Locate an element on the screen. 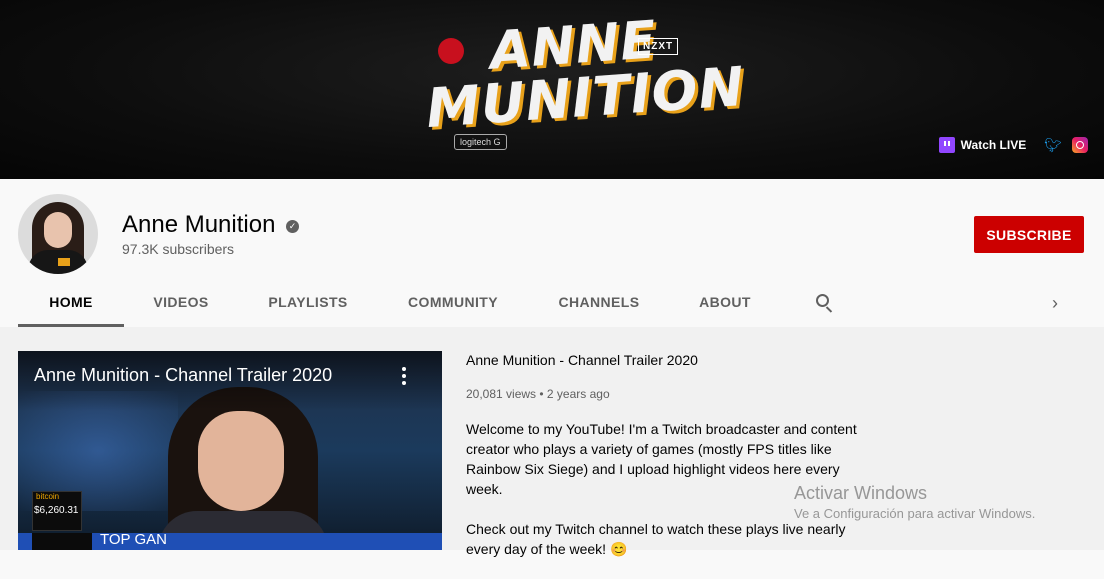  banner-logo: ANNE NZXT MUNITION logitech G is located at coordinates (583, 82).